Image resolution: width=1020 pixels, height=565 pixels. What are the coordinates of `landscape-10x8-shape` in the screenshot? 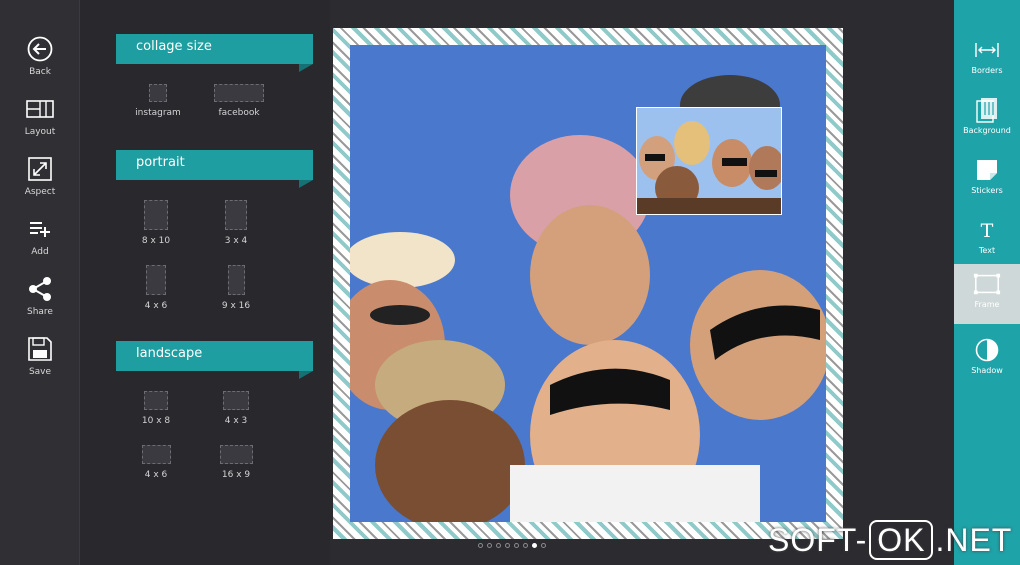 It's located at (156, 400).